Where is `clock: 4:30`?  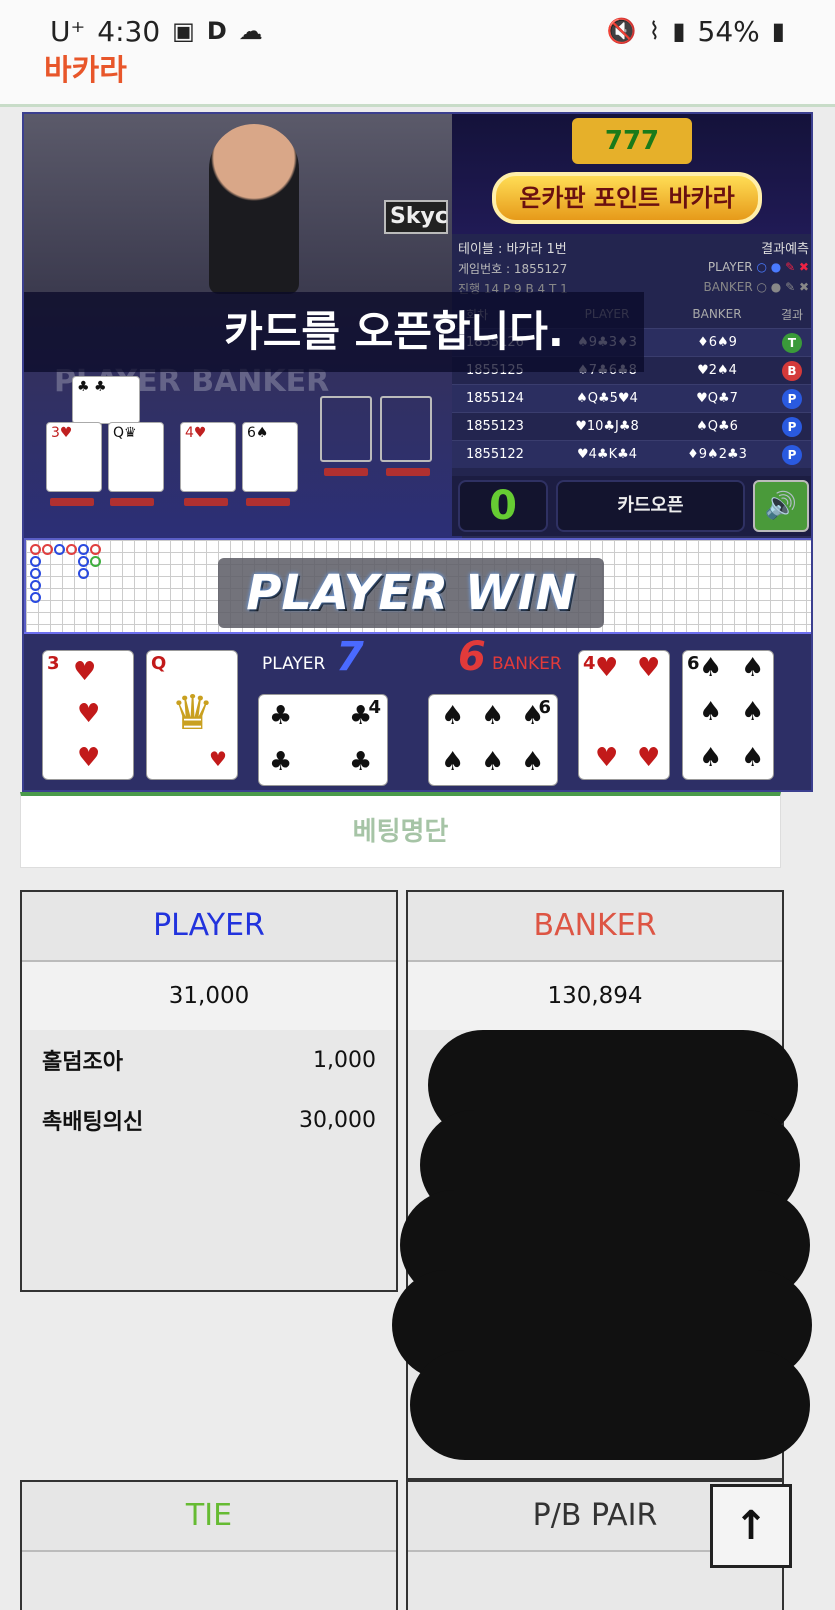 clock: 4:30 is located at coordinates (129, 31).